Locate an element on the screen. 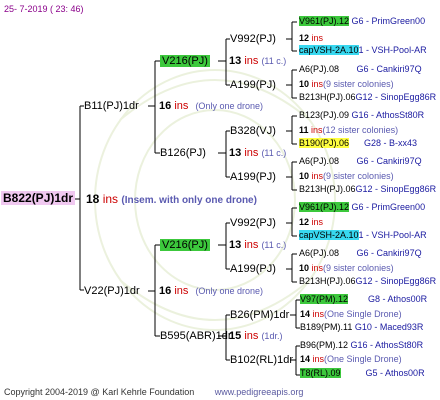  sire-insem: 16 ins (Only one drone) is located at coordinates (211, 106).